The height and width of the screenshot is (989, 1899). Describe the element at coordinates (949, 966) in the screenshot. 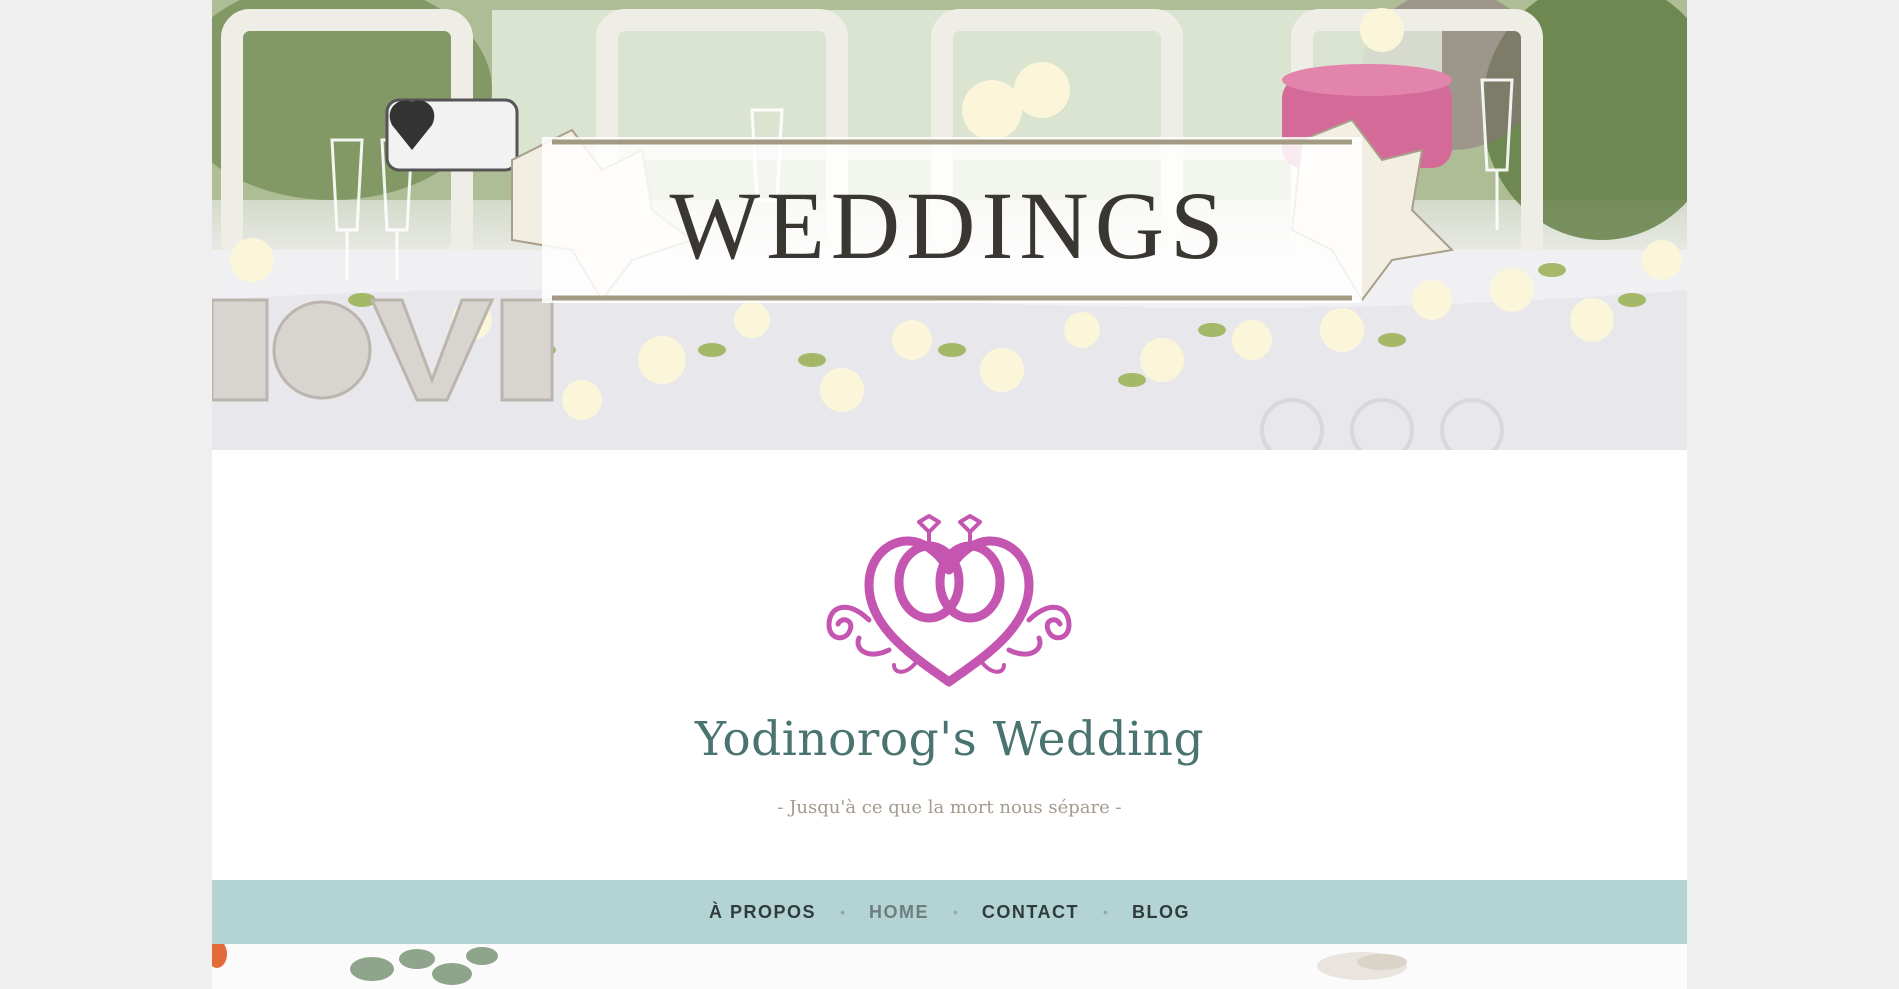

I see `featured-image-strip` at that location.